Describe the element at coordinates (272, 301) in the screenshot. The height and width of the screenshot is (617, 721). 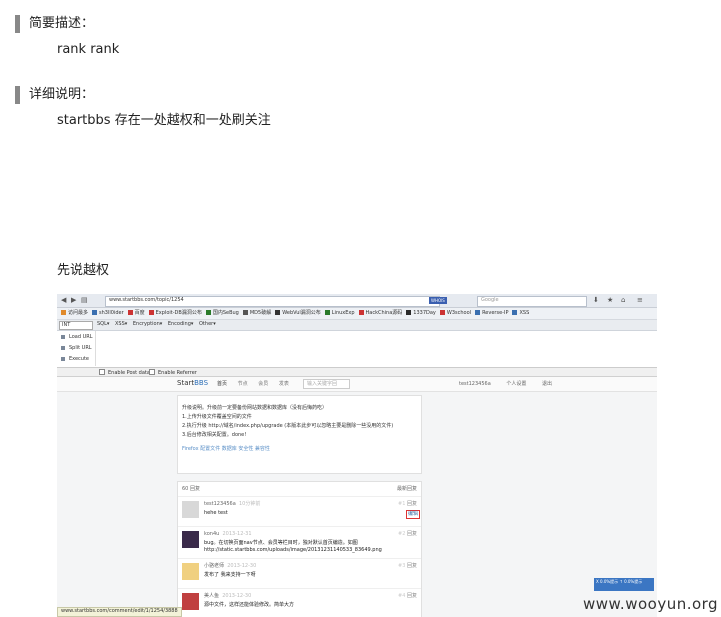
I see `address-bar: www.startbbs.com/topic/1254` at that location.